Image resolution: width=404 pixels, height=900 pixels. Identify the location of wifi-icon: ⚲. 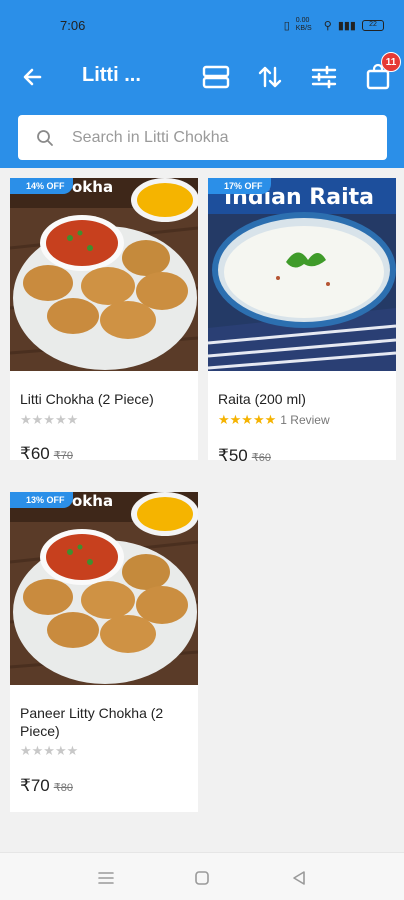
(327, 25).